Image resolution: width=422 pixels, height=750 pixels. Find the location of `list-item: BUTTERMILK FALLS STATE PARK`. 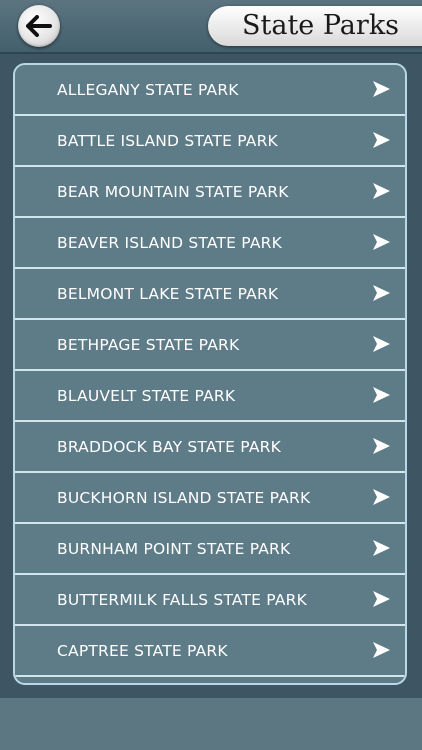

list-item: BUTTERMILK FALLS STATE PARK is located at coordinates (210, 600).